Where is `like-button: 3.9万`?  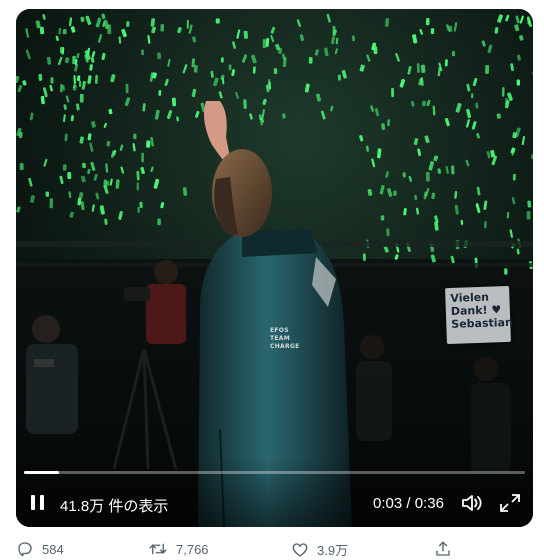
like-button: 3.9万 is located at coordinates (319, 549).